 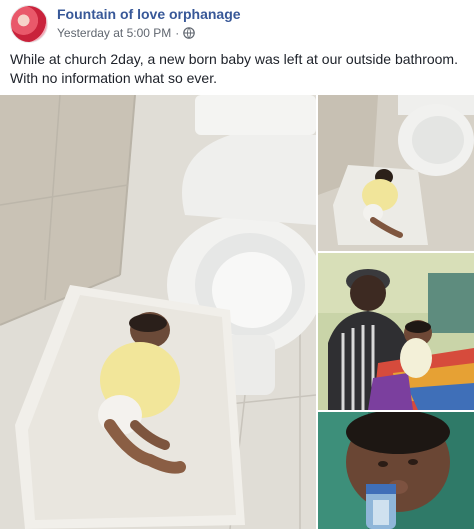 I want to click on post-timestamp-link: Yesterday at 5:00 PM, so click(x=114, y=33).